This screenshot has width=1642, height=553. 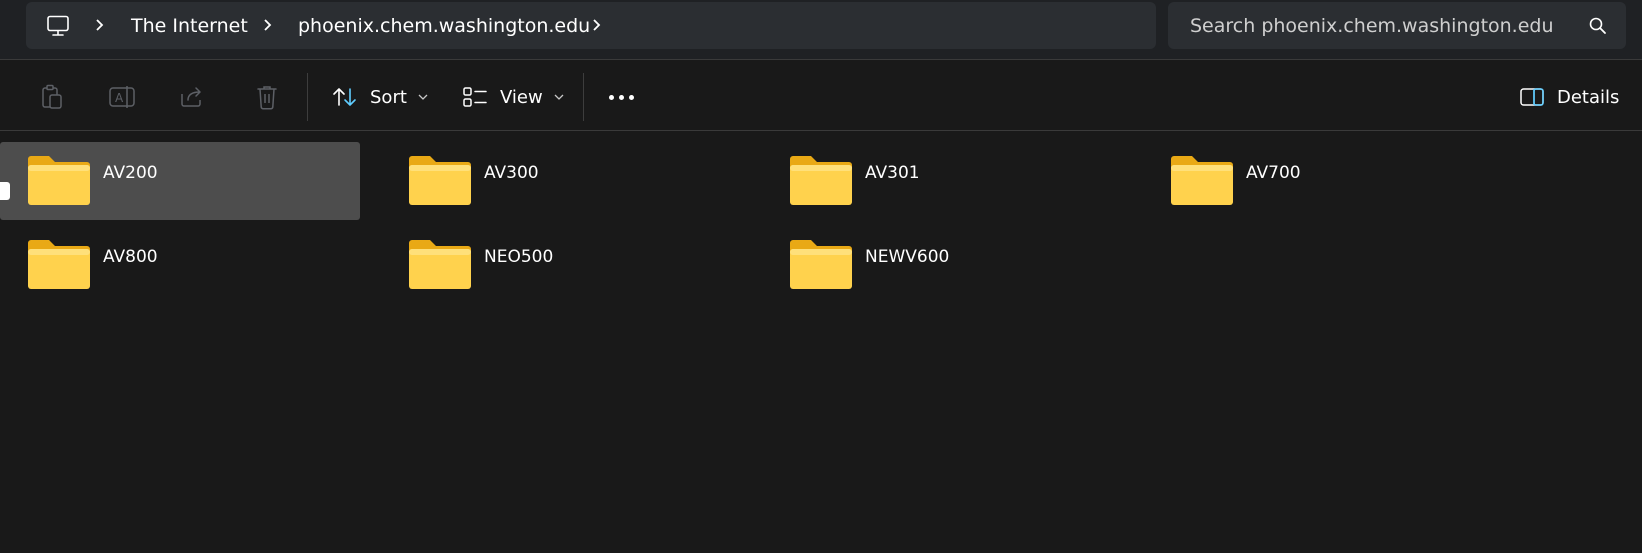 I want to click on search-placeholder: Search phoenix.chem.washington.edu, so click(x=1372, y=26).